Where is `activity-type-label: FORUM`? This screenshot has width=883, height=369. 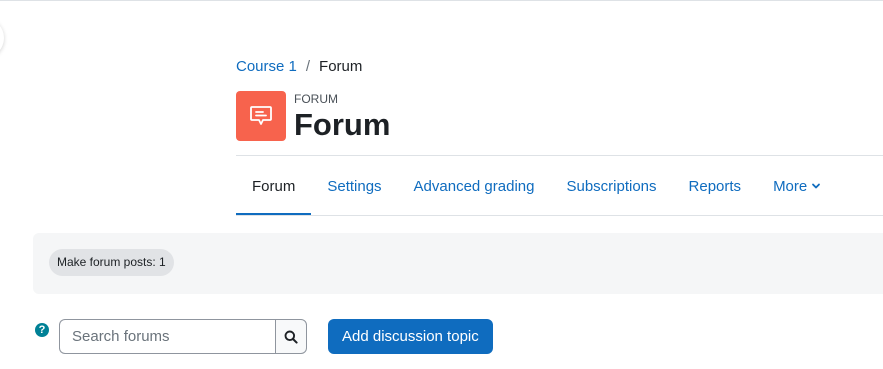 activity-type-label: FORUM is located at coordinates (316, 99).